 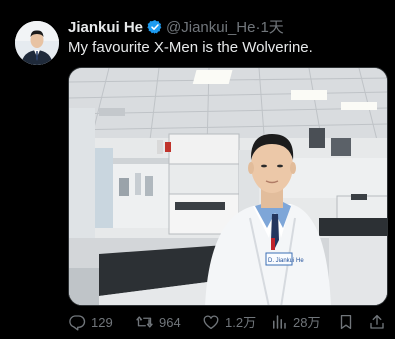 What do you see at coordinates (286, 261) in the screenshot?
I see `coat-name-label: D. Jiankui He` at bounding box center [286, 261].